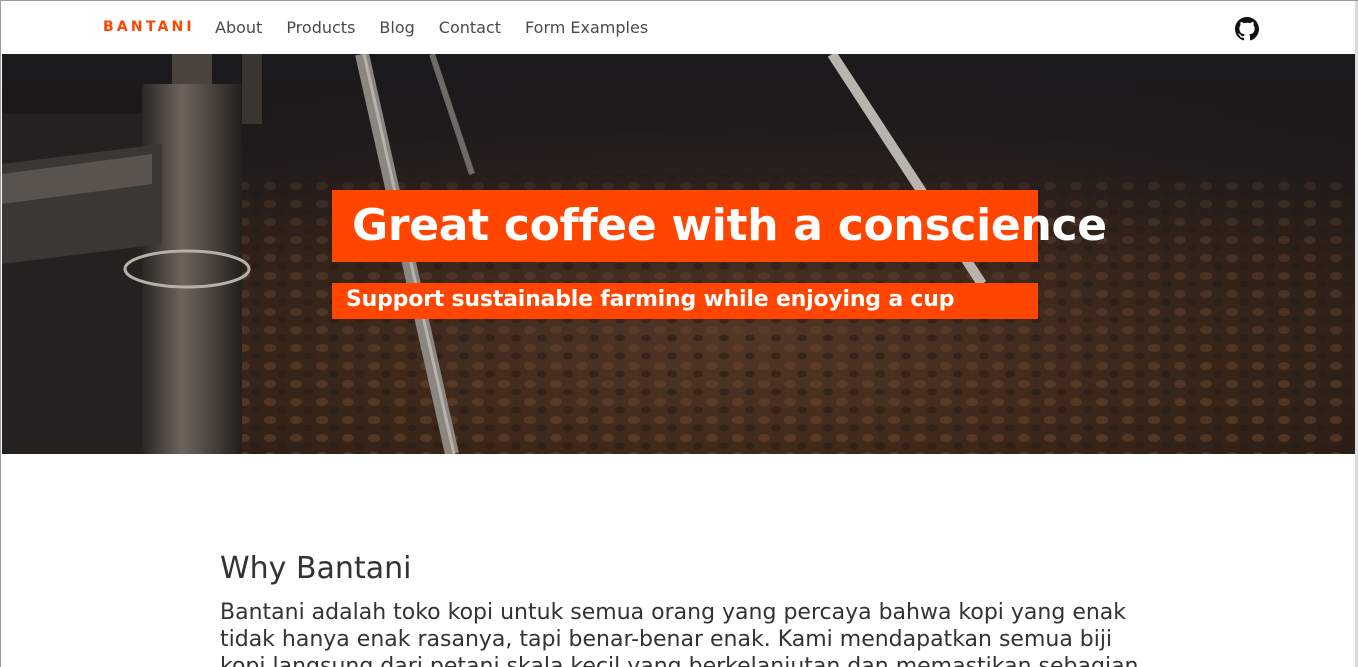  What do you see at coordinates (396, 28) in the screenshot?
I see `nav-link-blog: Blog` at bounding box center [396, 28].